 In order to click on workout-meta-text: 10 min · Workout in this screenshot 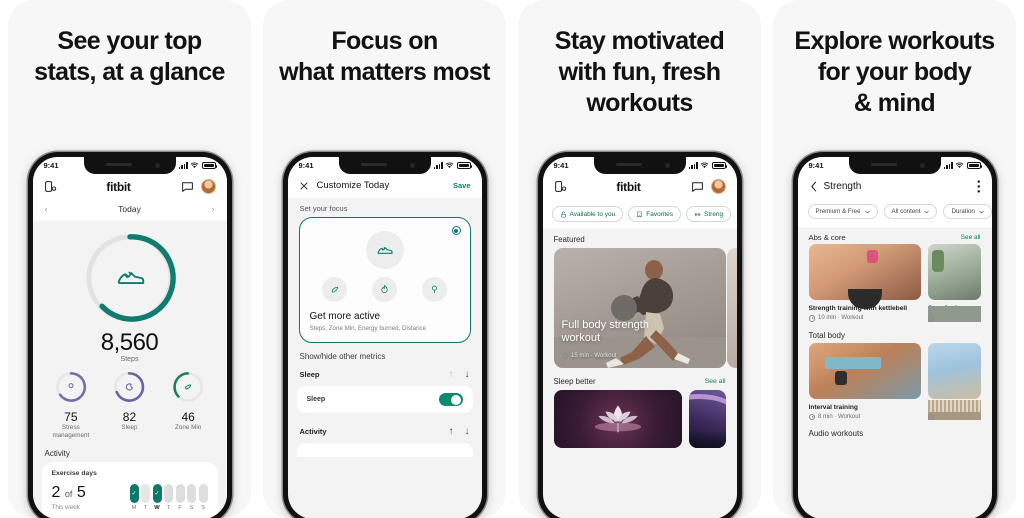, I will do `click(841, 318)`.